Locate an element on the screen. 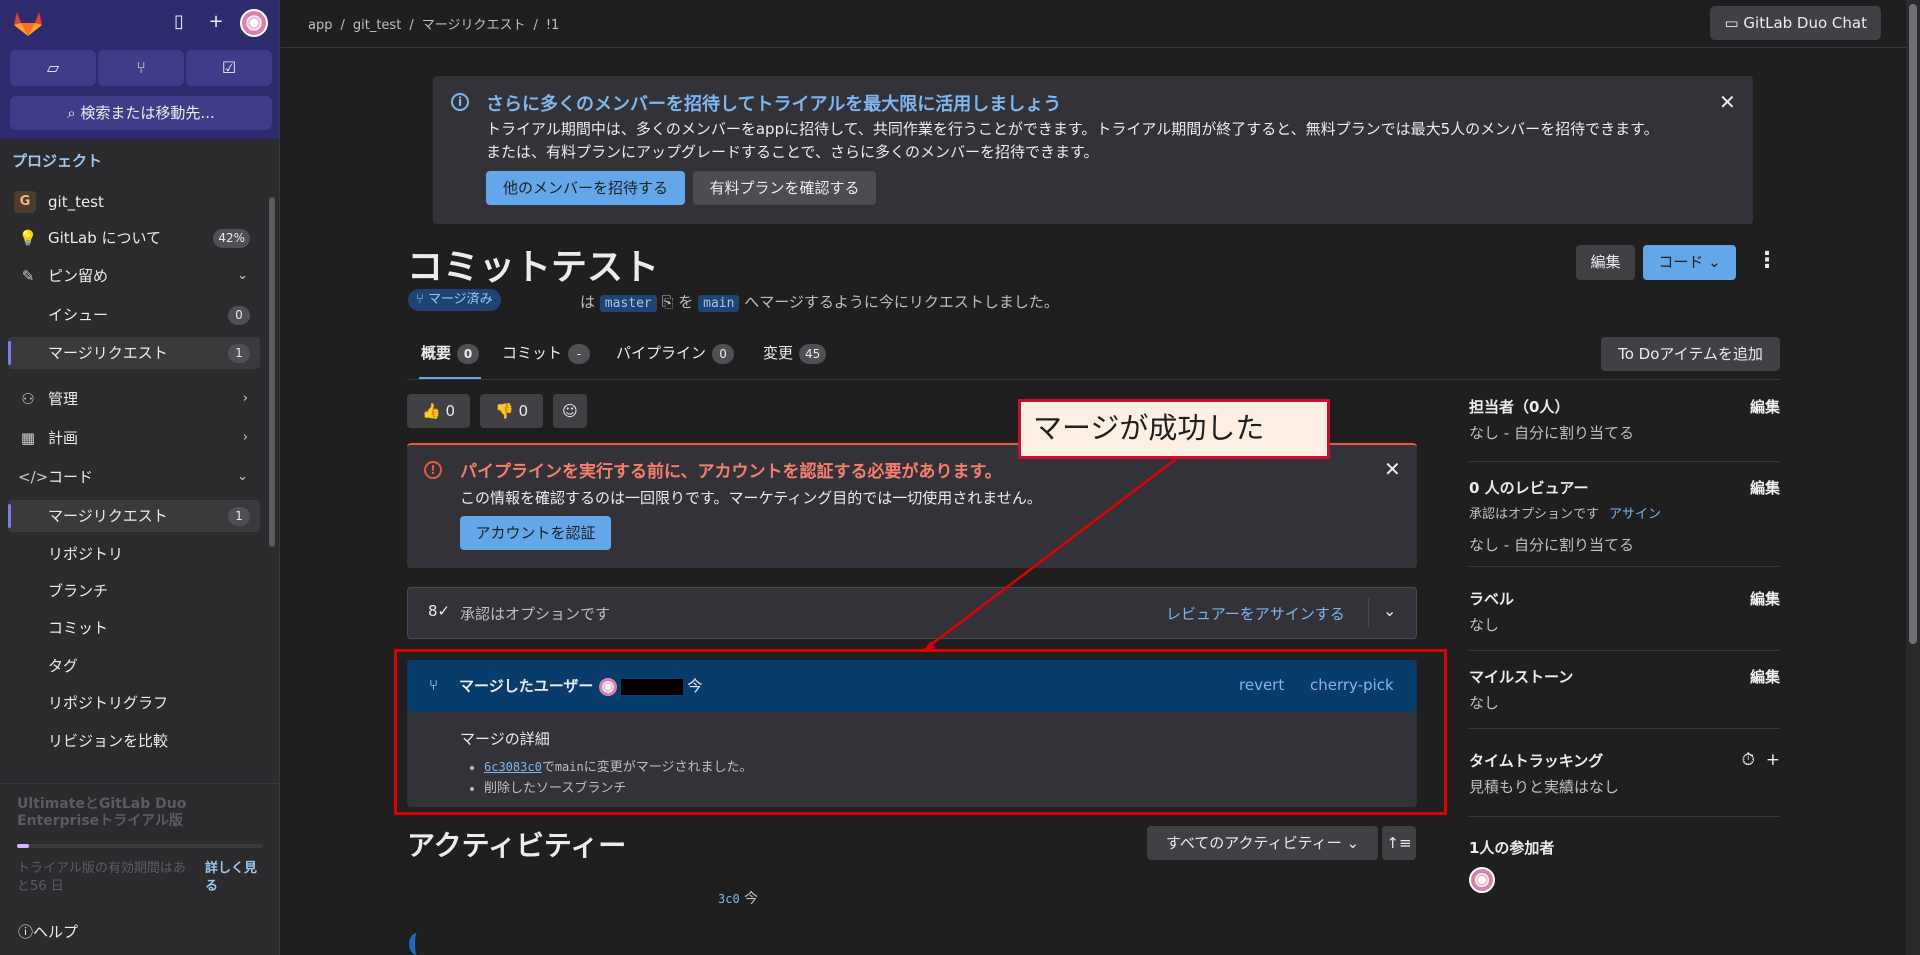  page-scrollbar is located at coordinates (1913, 477).